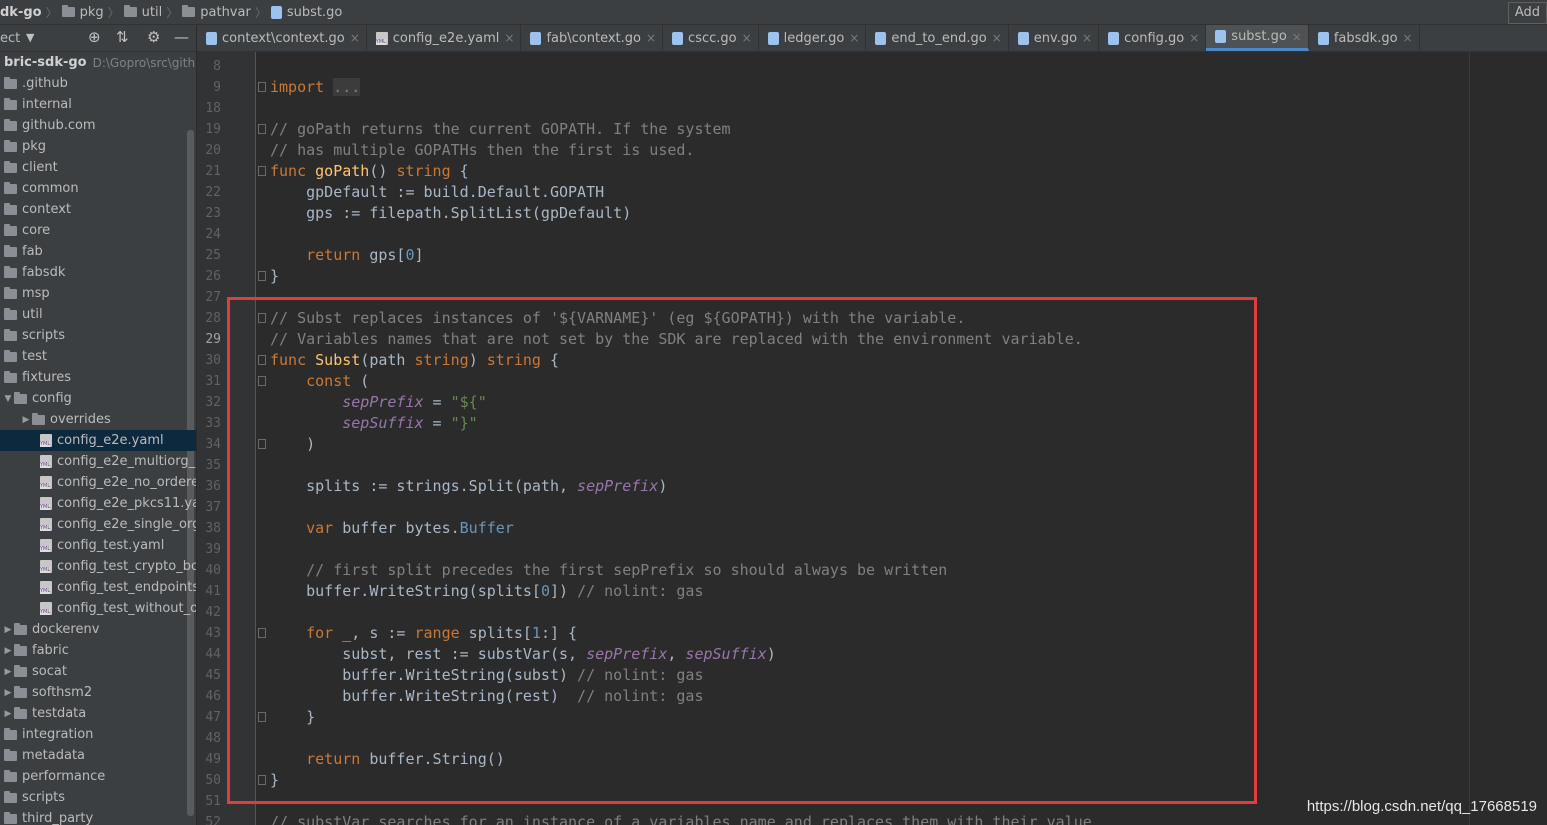 The image size is (1547, 825). I want to click on tree-item: config_test_crypto_bccs, so click(98, 566).